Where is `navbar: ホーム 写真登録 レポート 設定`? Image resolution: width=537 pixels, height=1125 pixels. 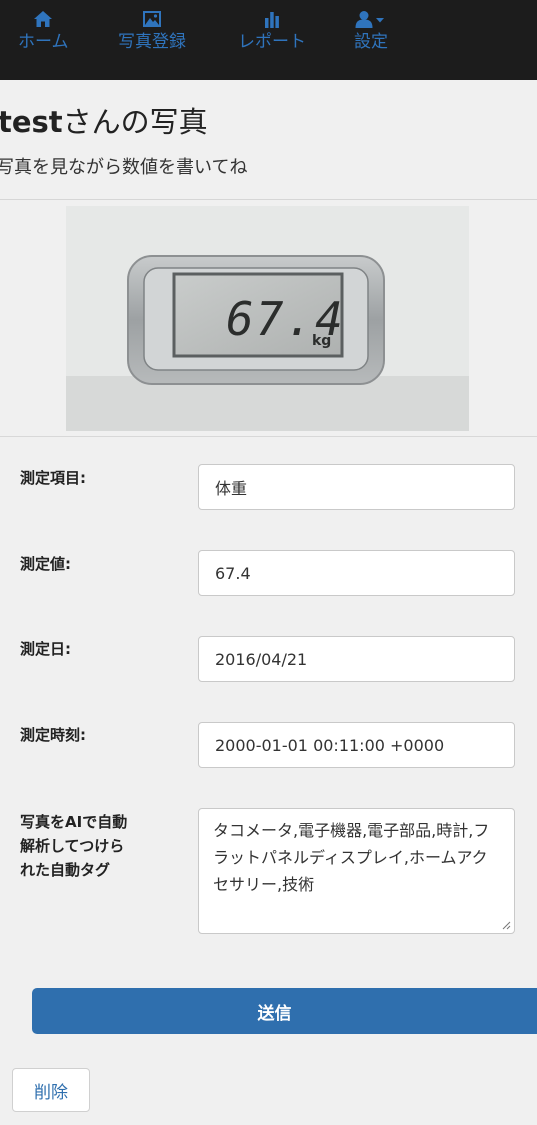
navbar: ホーム 写真登録 レポート 設定 is located at coordinates (268, 40).